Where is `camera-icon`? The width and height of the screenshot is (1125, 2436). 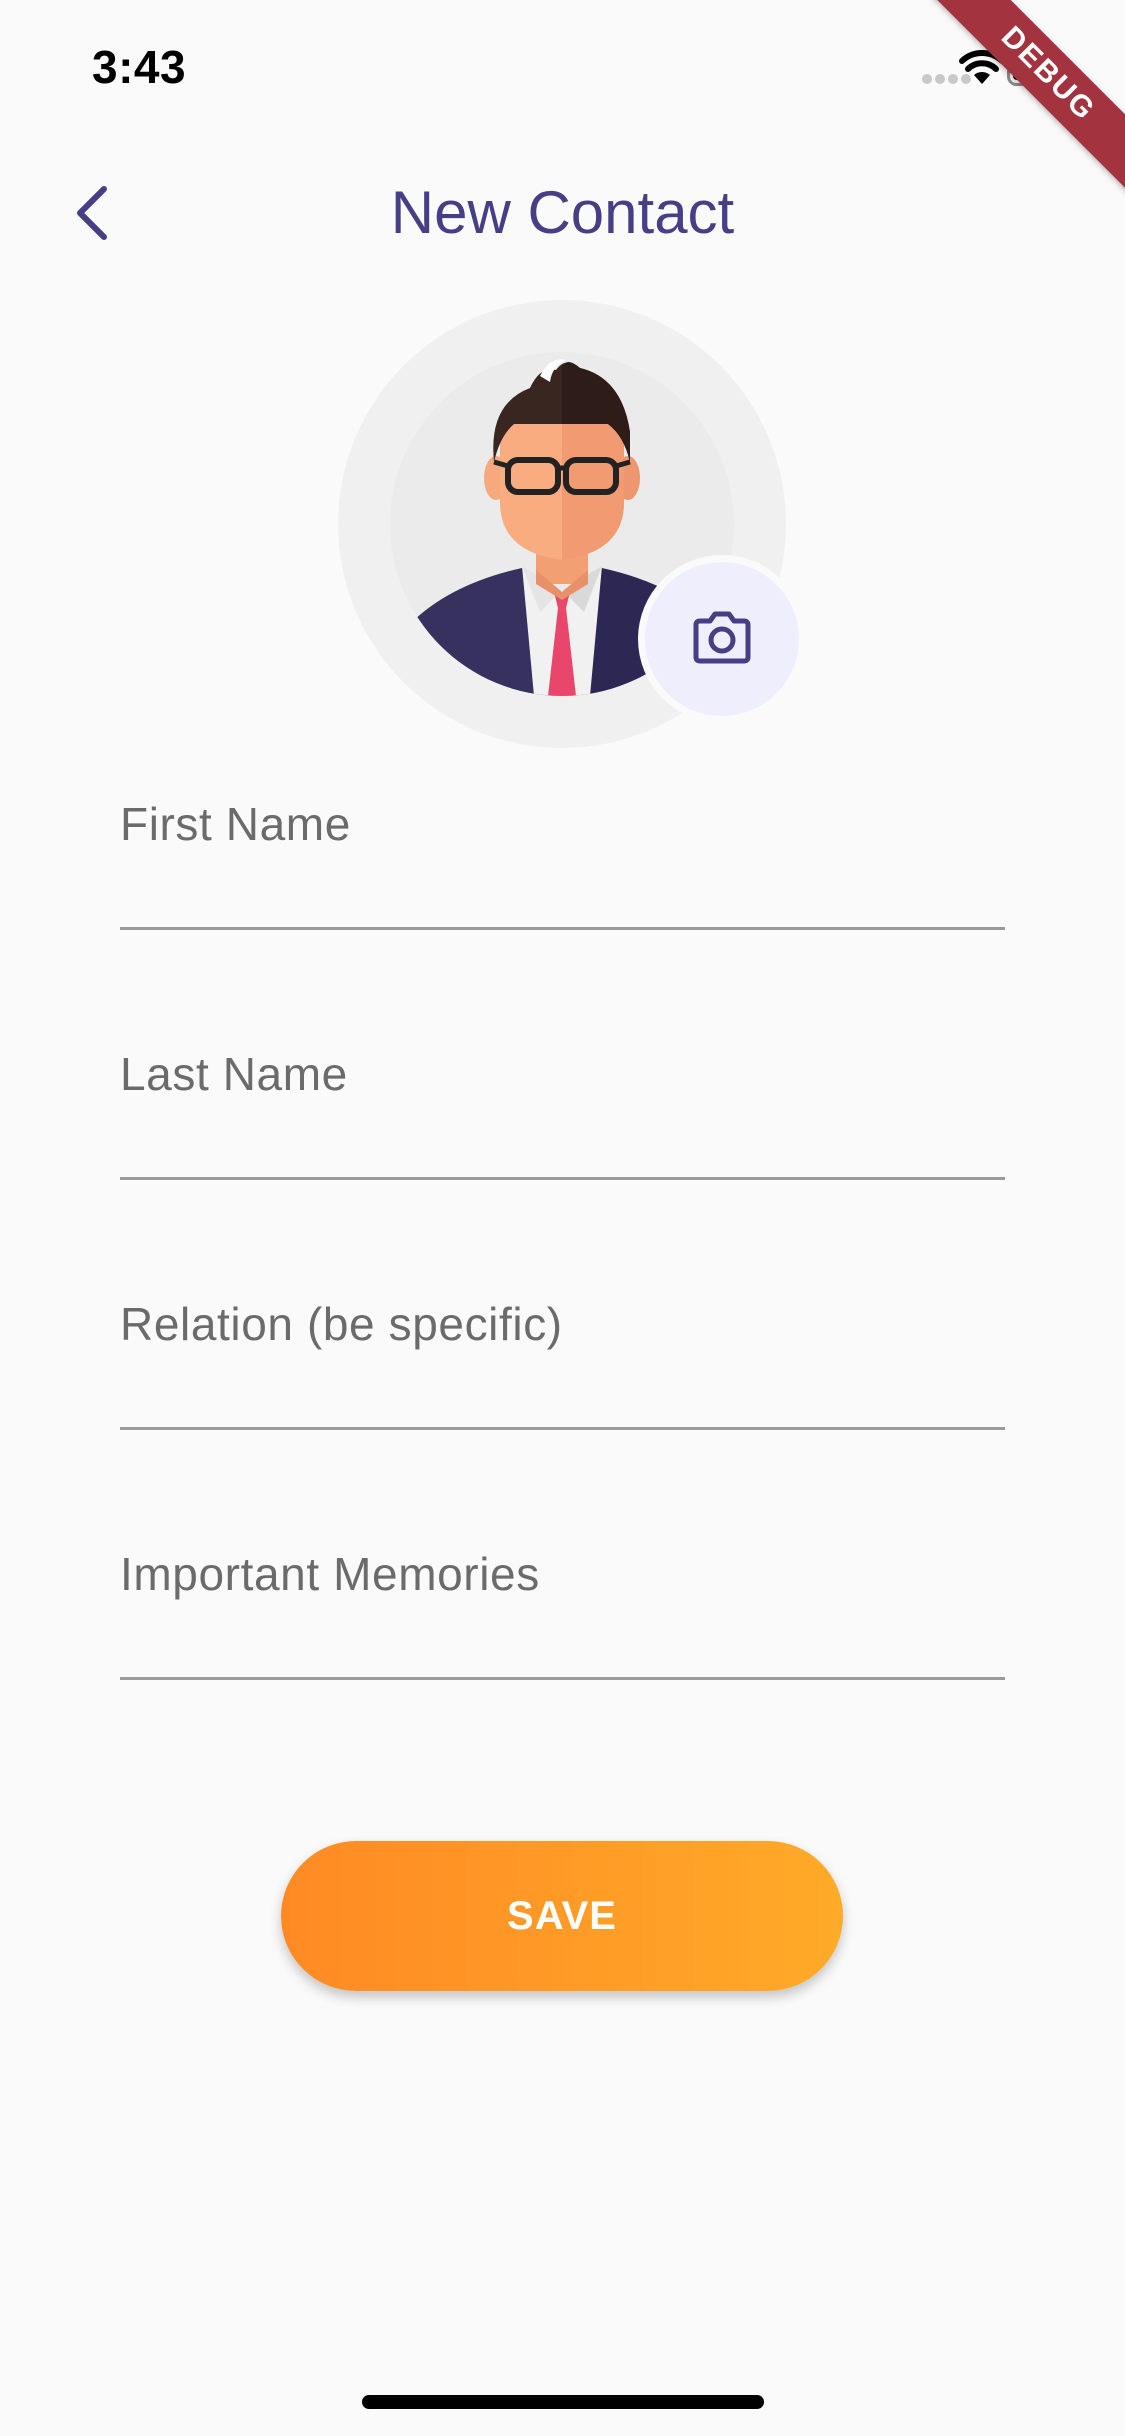
camera-icon is located at coordinates (722, 639).